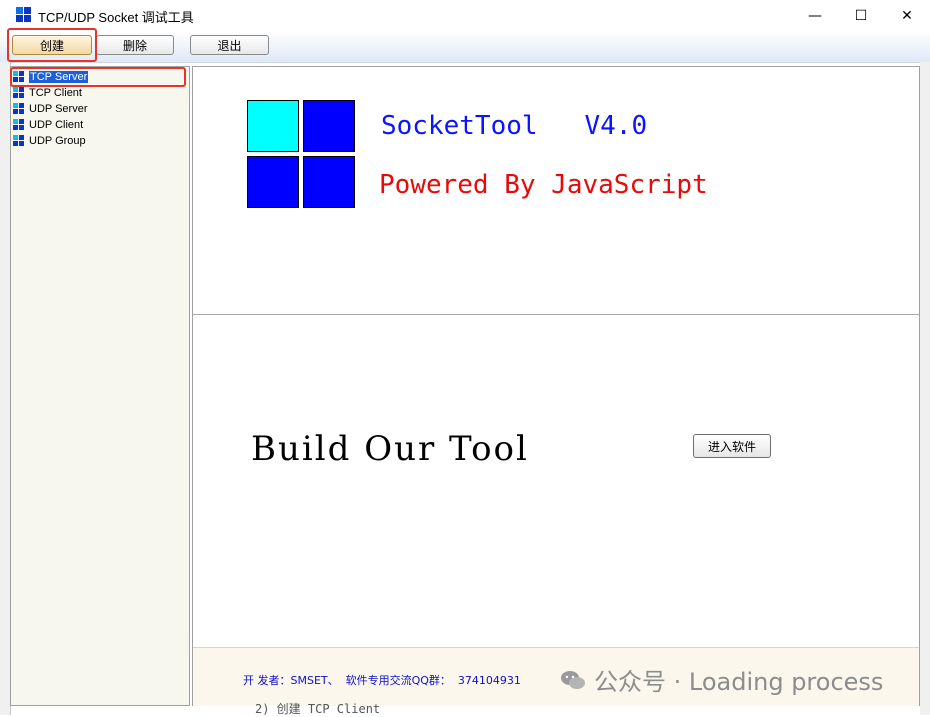 This screenshot has width=930, height=717. Describe the element at coordinates (318, 709) in the screenshot. I see `partial-caption-text: 2) 创建 TCP Client` at that location.